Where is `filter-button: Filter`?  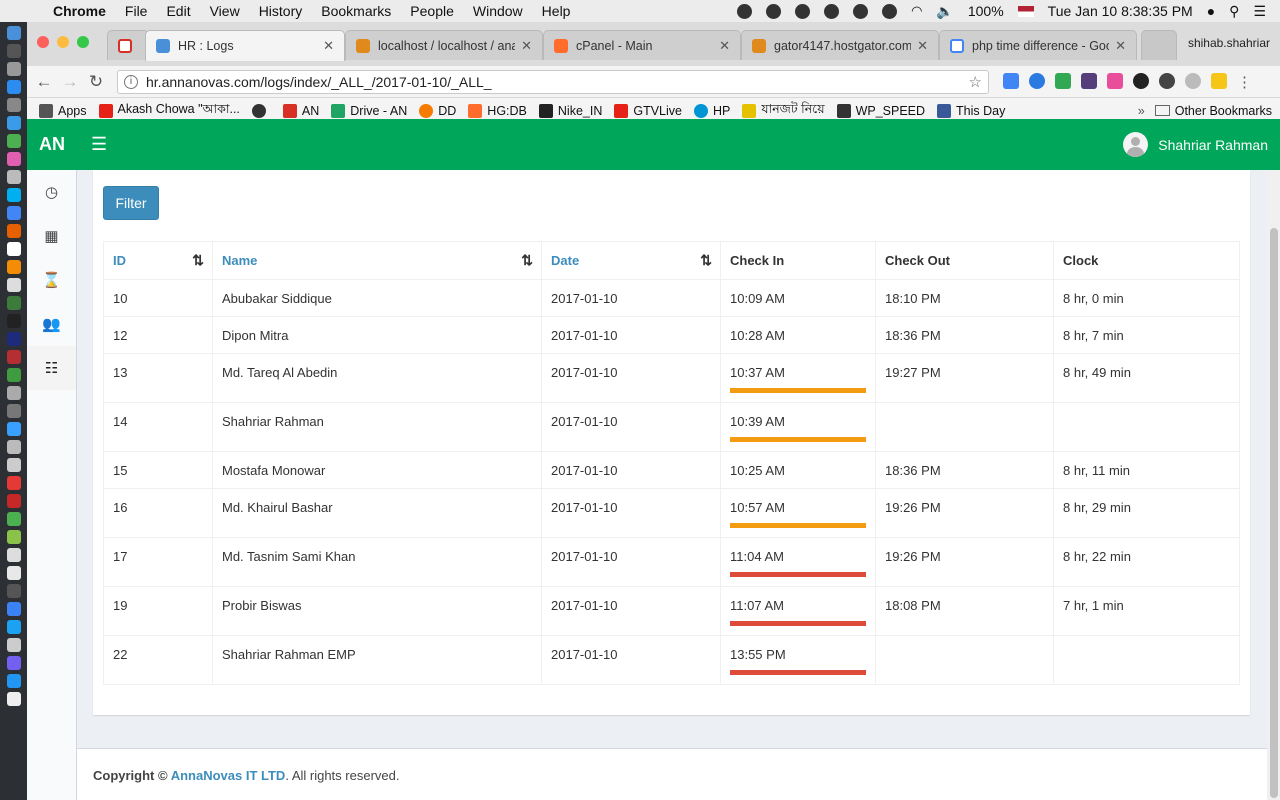 filter-button: Filter is located at coordinates (131, 203).